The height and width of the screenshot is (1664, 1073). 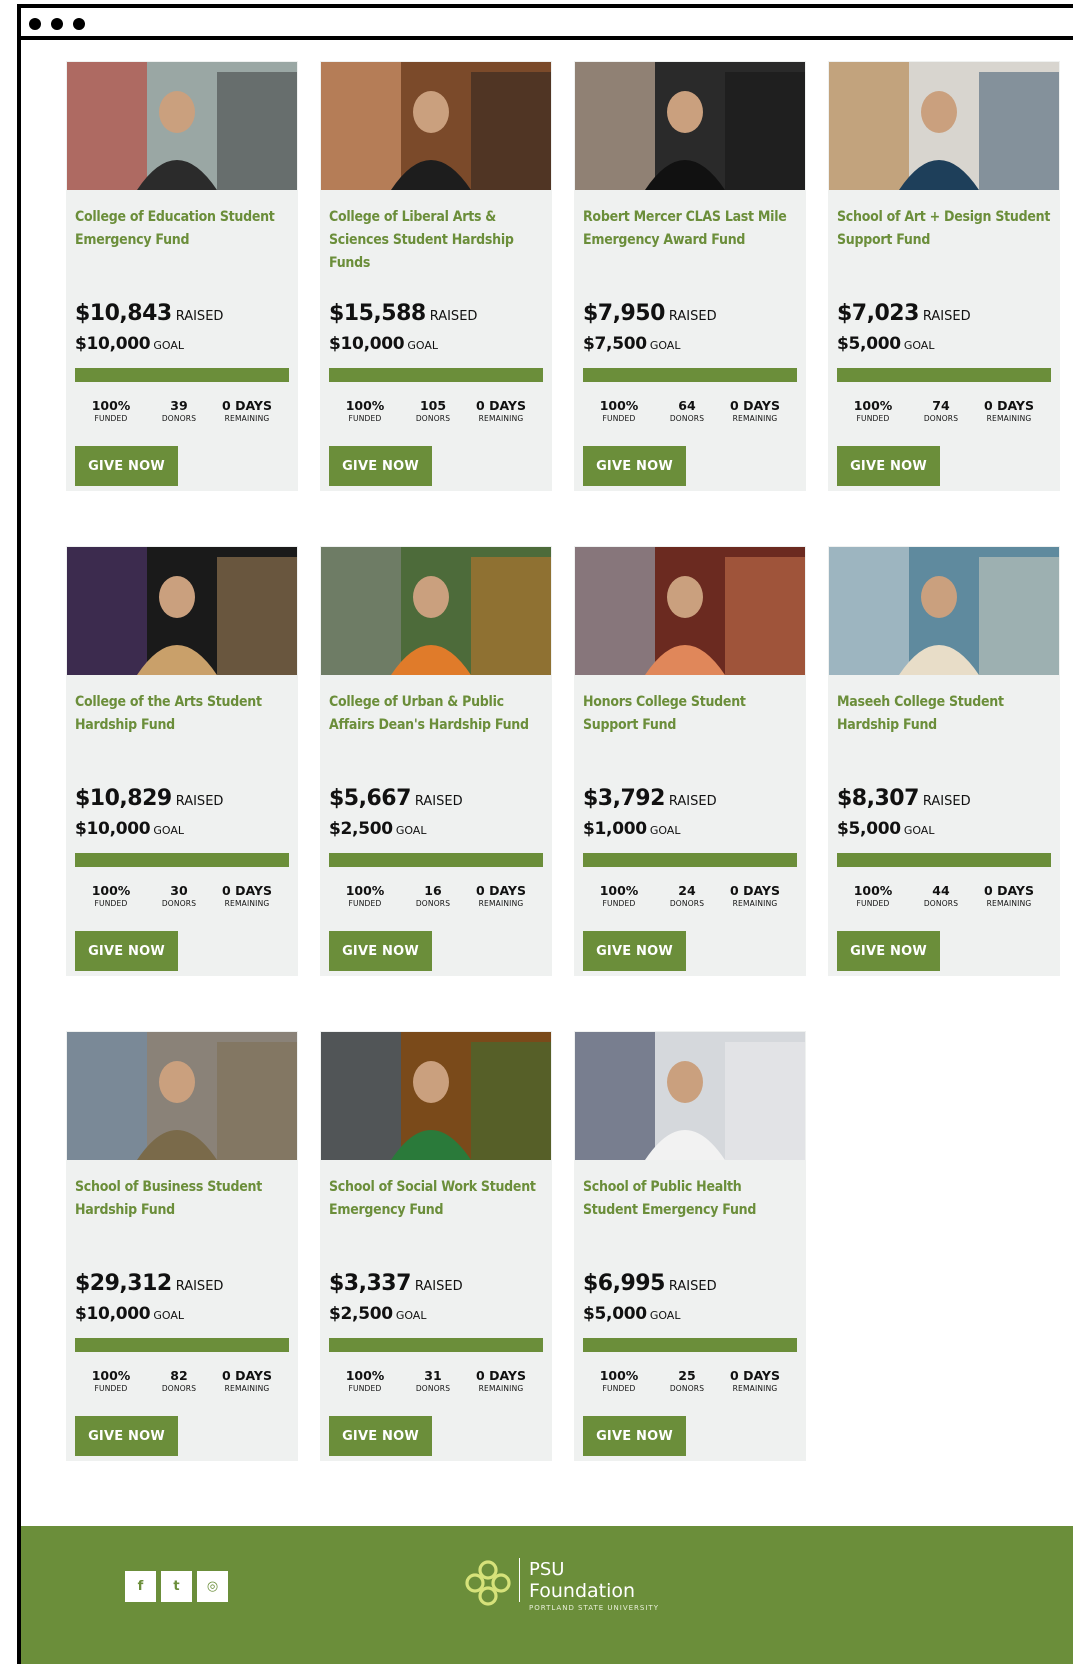 I want to click on raised-amount: $3,337 RAISED, so click(x=396, y=1283).